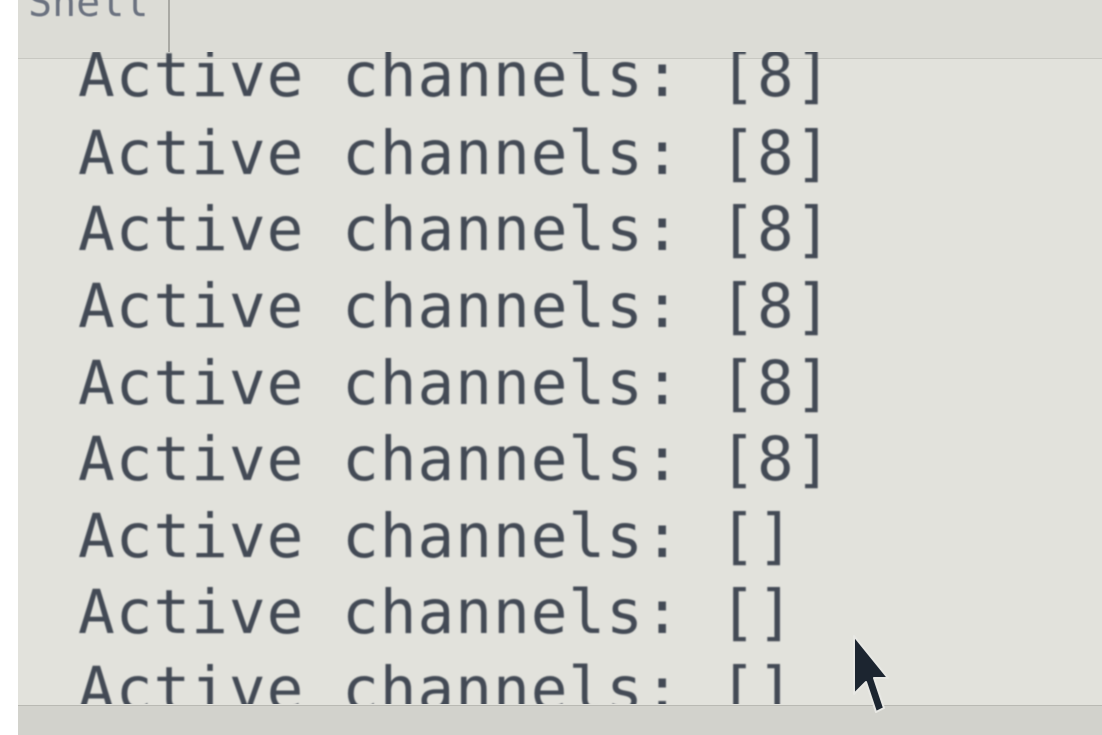 The width and height of the screenshot is (1102, 735). What do you see at coordinates (88, 13) in the screenshot?
I see `tab-label: Shell` at bounding box center [88, 13].